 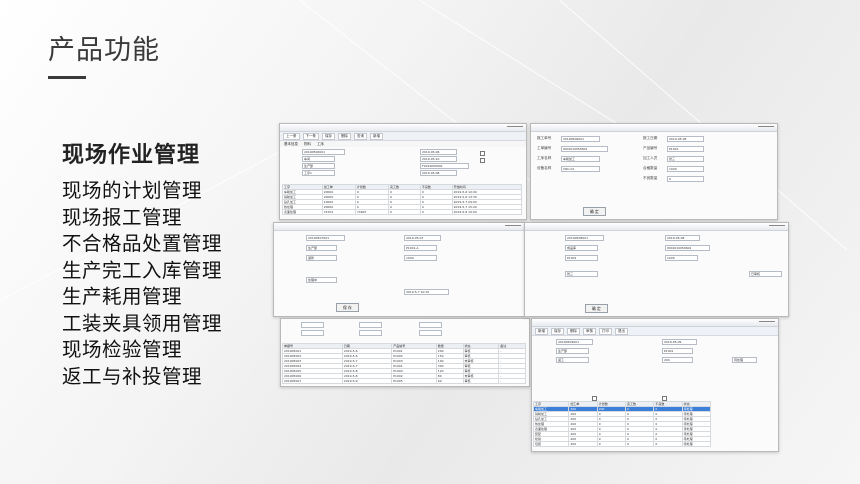 What do you see at coordinates (685, 169) in the screenshot?
I see `qualified-qty-field: 1000` at bounding box center [685, 169].